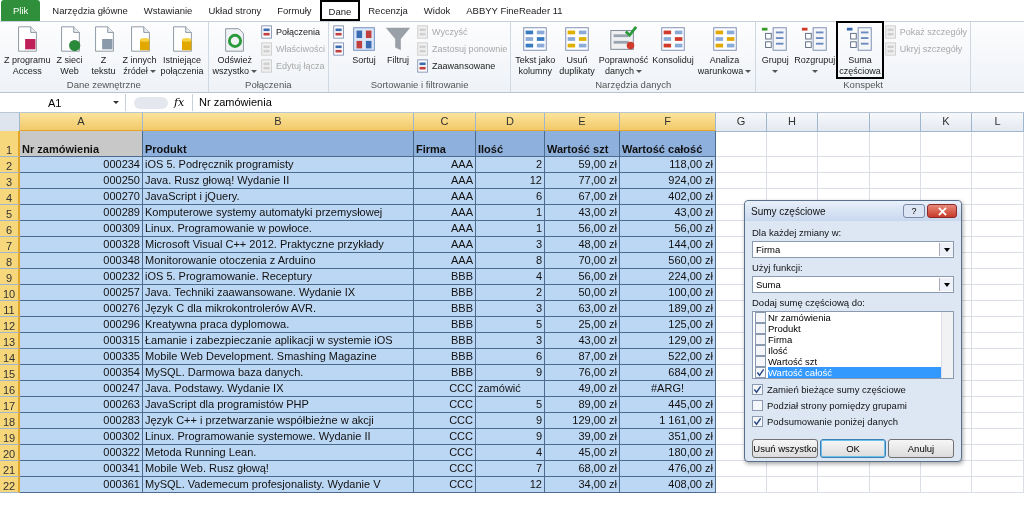 The width and height of the screenshot is (1024, 511). I want to click on list-item: Produkt, so click(847, 328).